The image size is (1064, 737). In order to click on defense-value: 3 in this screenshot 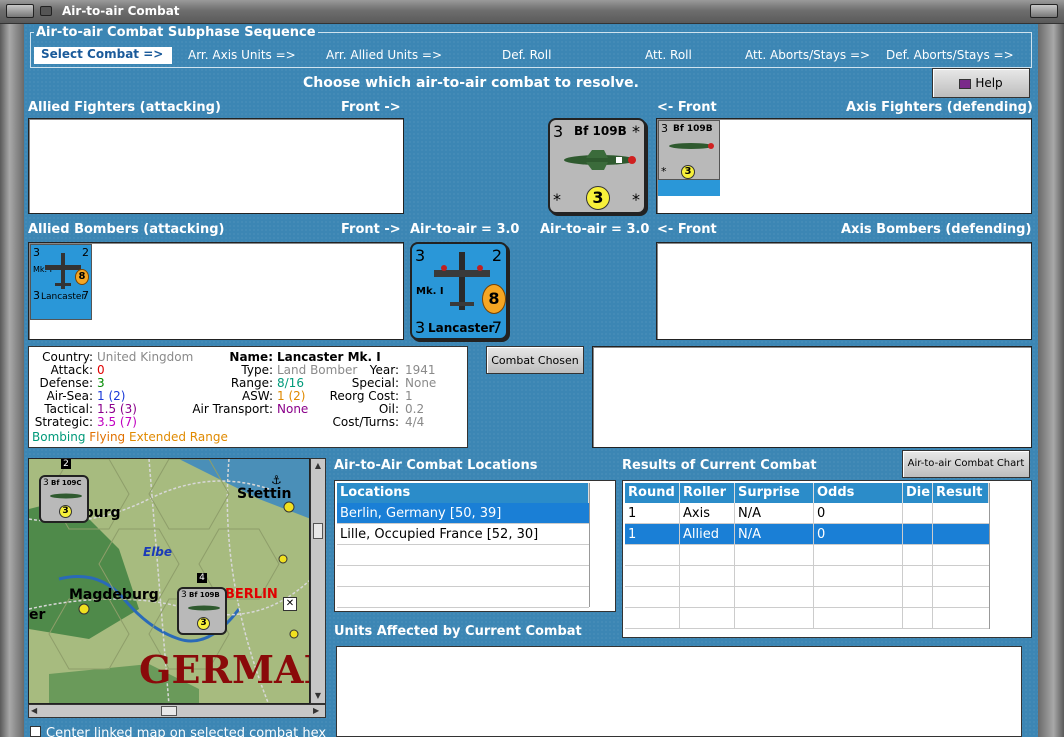, I will do `click(101, 383)`.